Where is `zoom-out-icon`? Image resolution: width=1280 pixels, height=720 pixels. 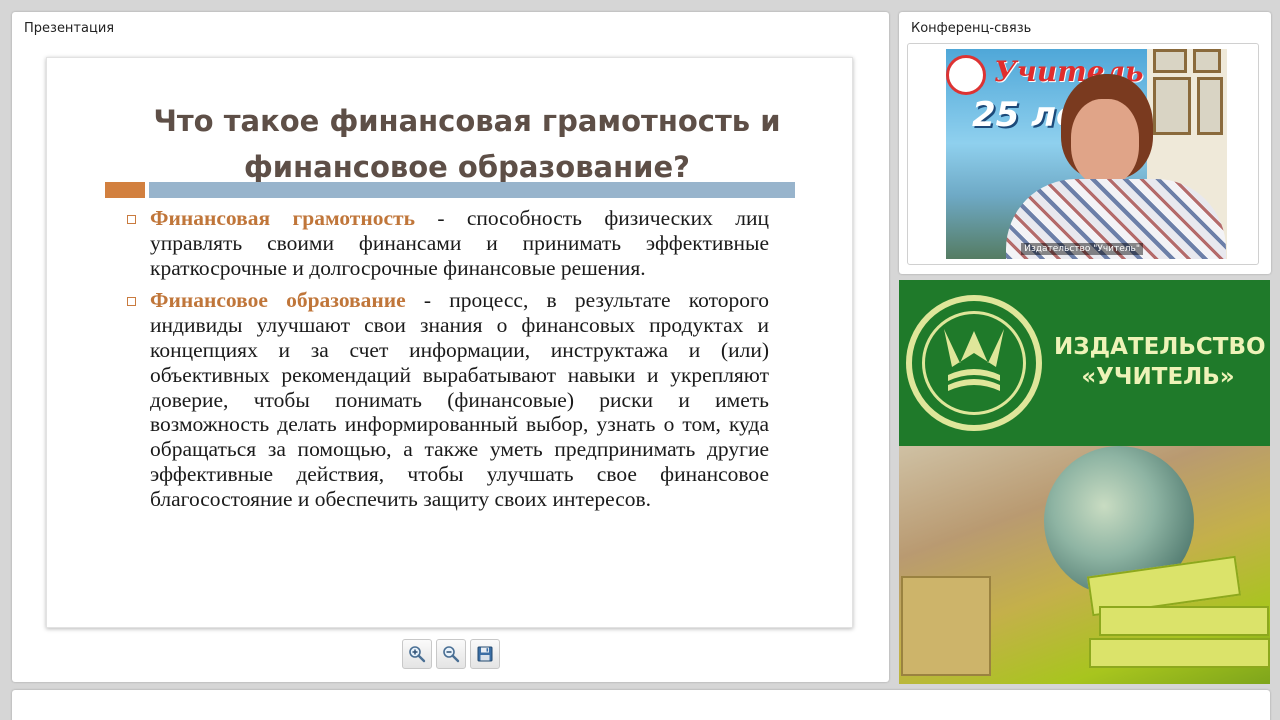
zoom-out-icon is located at coordinates (451, 654).